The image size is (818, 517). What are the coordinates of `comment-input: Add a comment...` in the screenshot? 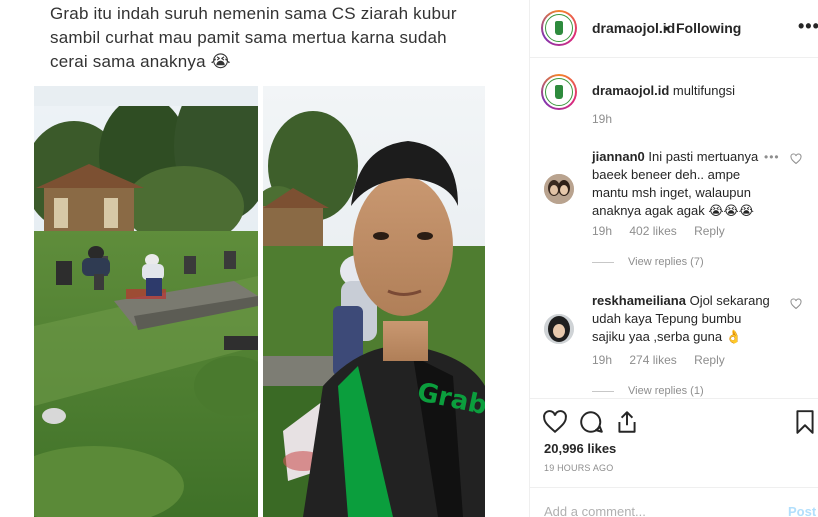 It's located at (595, 510).